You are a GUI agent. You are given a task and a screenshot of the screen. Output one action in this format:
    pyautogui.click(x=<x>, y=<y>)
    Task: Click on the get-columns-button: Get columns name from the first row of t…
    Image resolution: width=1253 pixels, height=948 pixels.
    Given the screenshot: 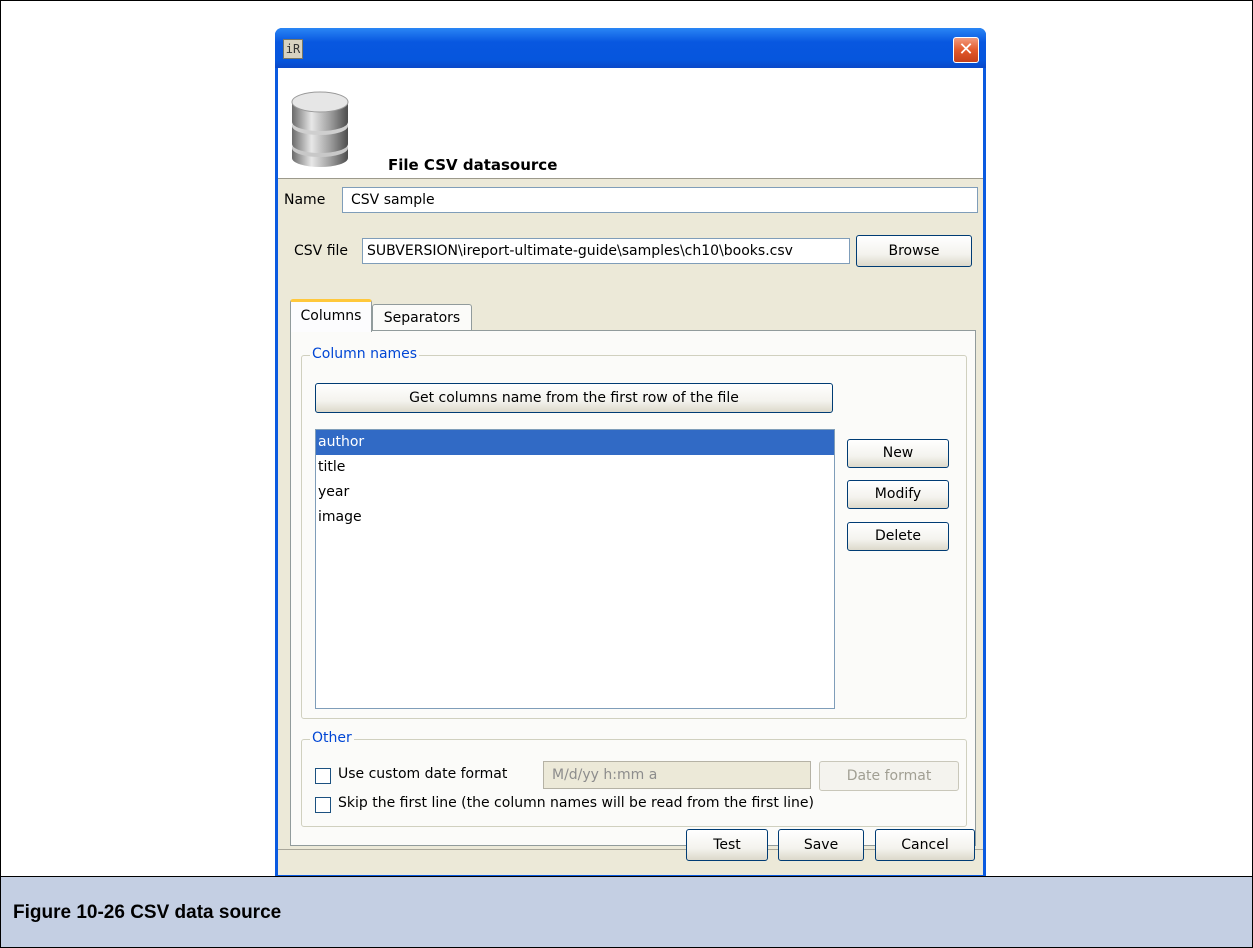 What is the action you would take?
    pyautogui.click(x=574, y=398)
    